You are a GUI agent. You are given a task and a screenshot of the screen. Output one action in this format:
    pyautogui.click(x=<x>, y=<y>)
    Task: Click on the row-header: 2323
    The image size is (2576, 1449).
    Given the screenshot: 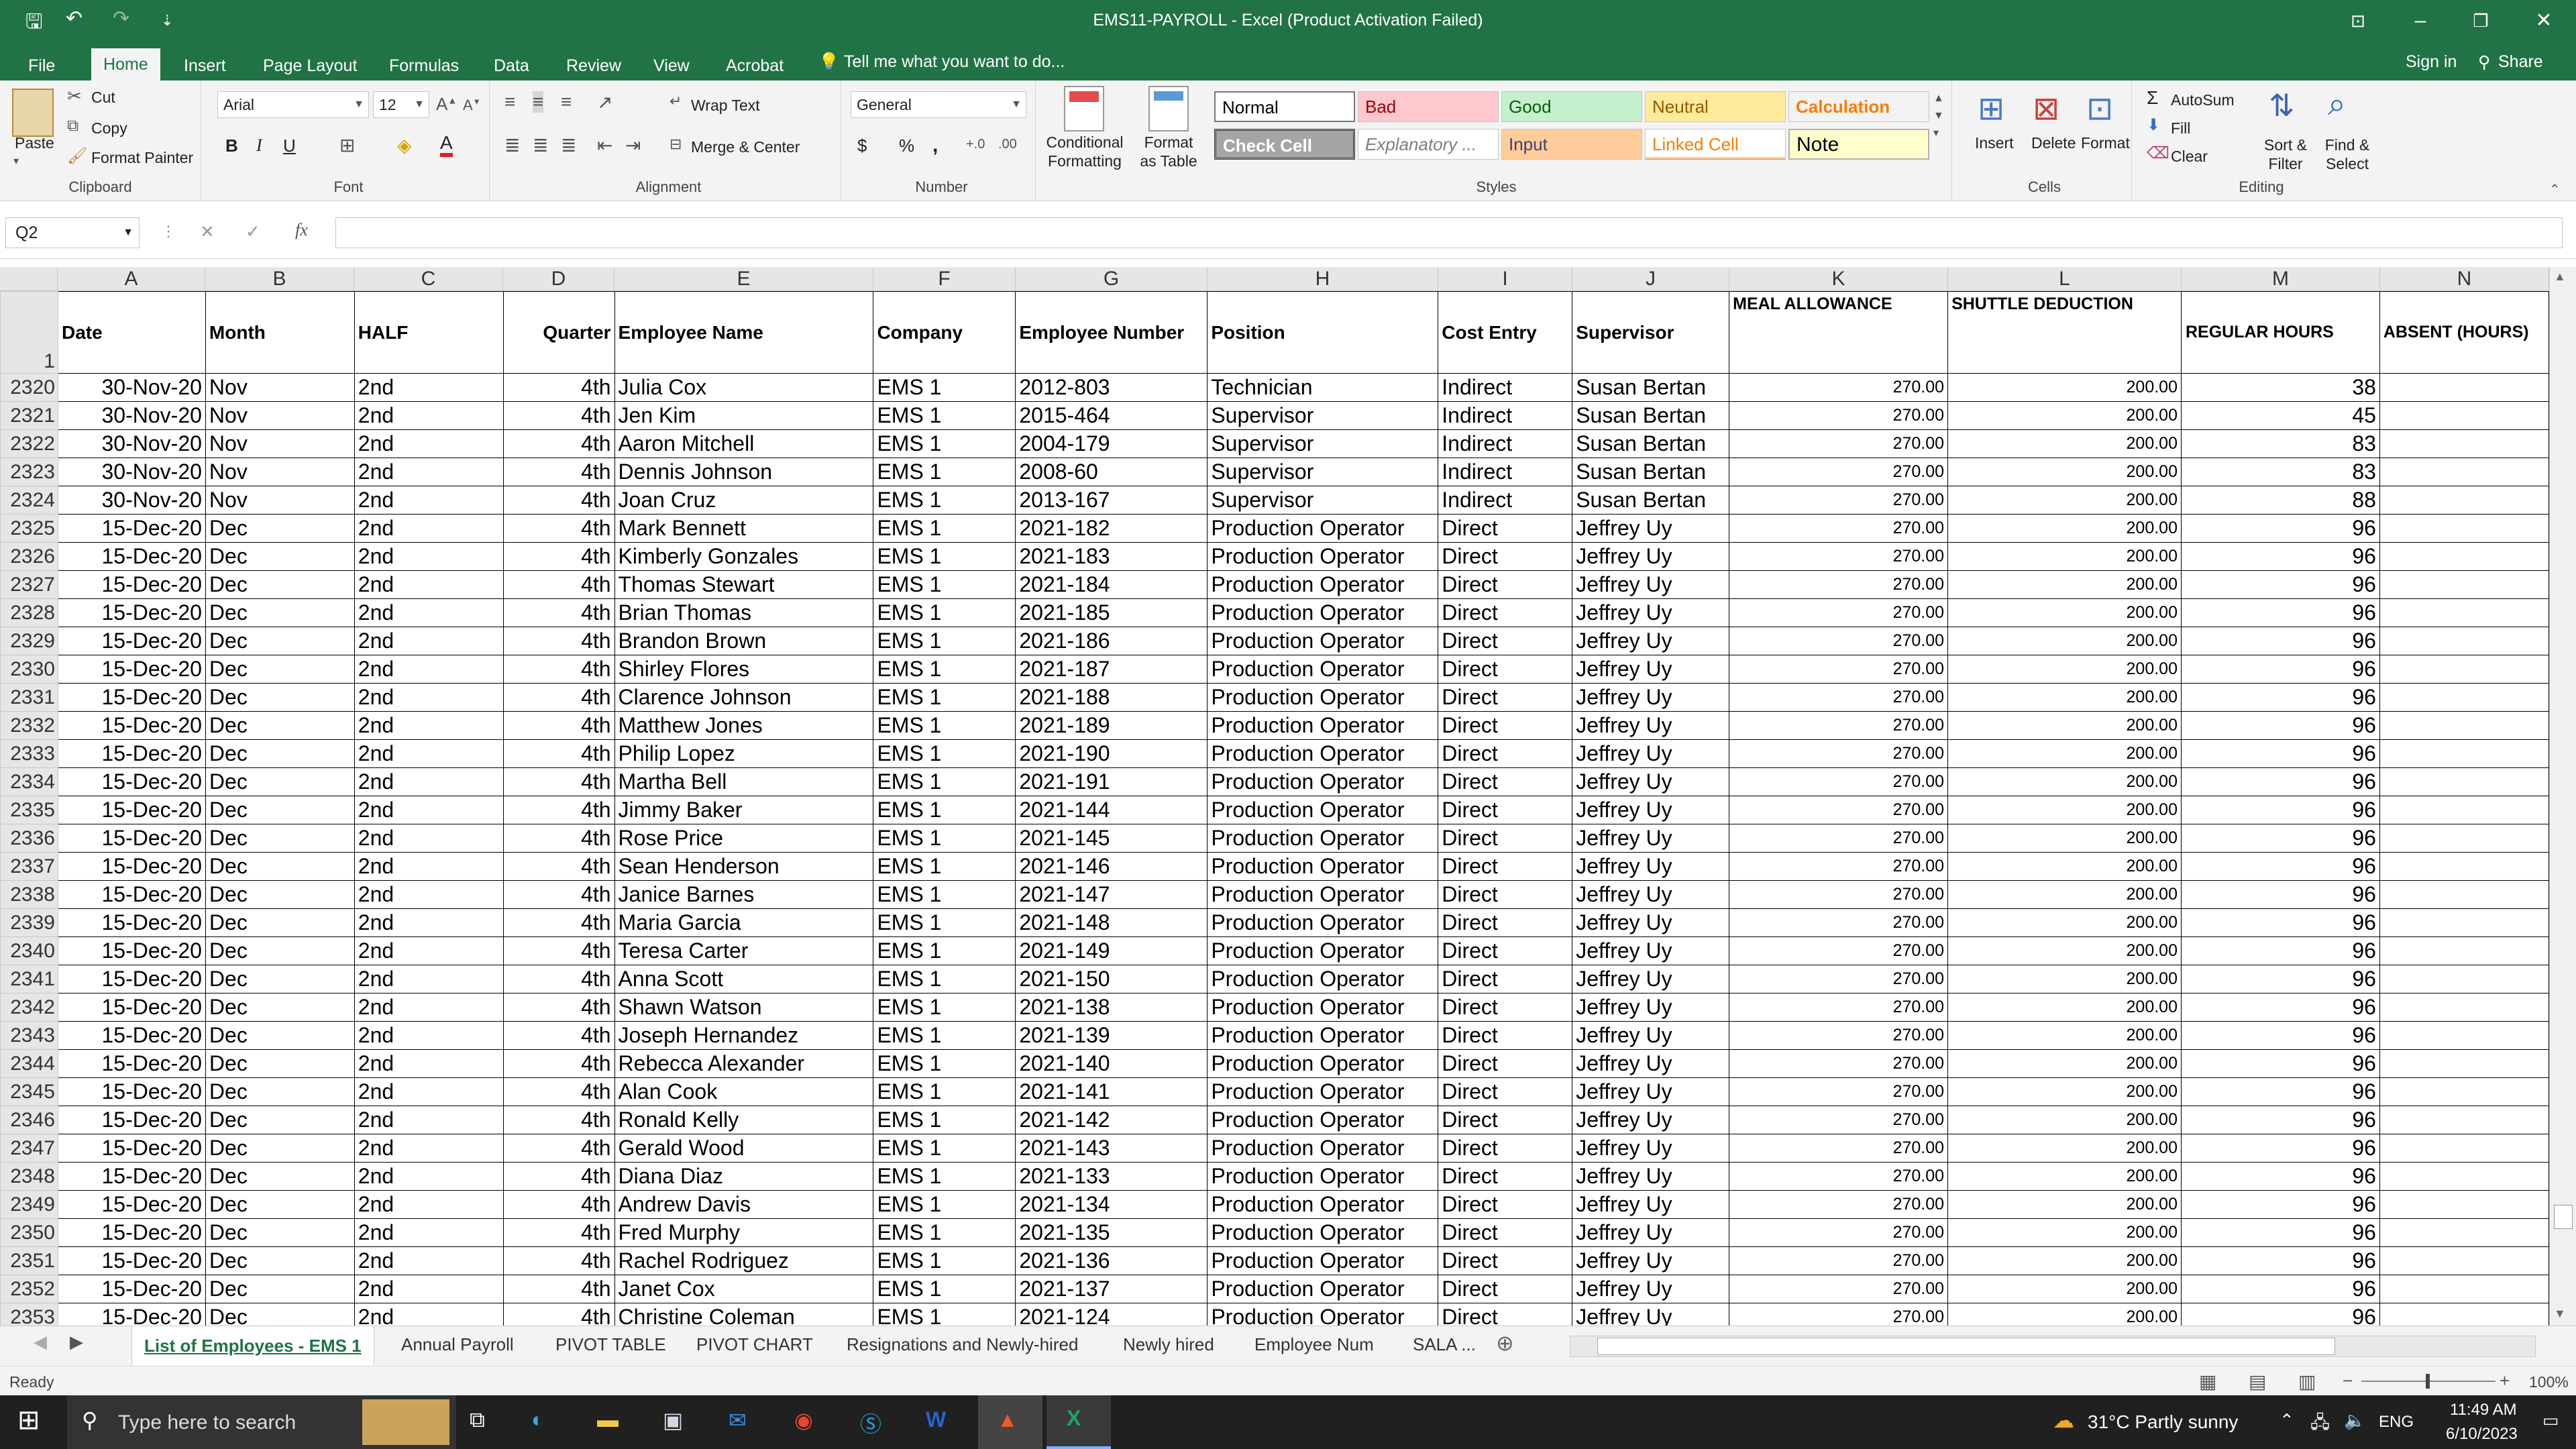 What is the action you would take?
    pyautogui.click(x=29, y=472)
    